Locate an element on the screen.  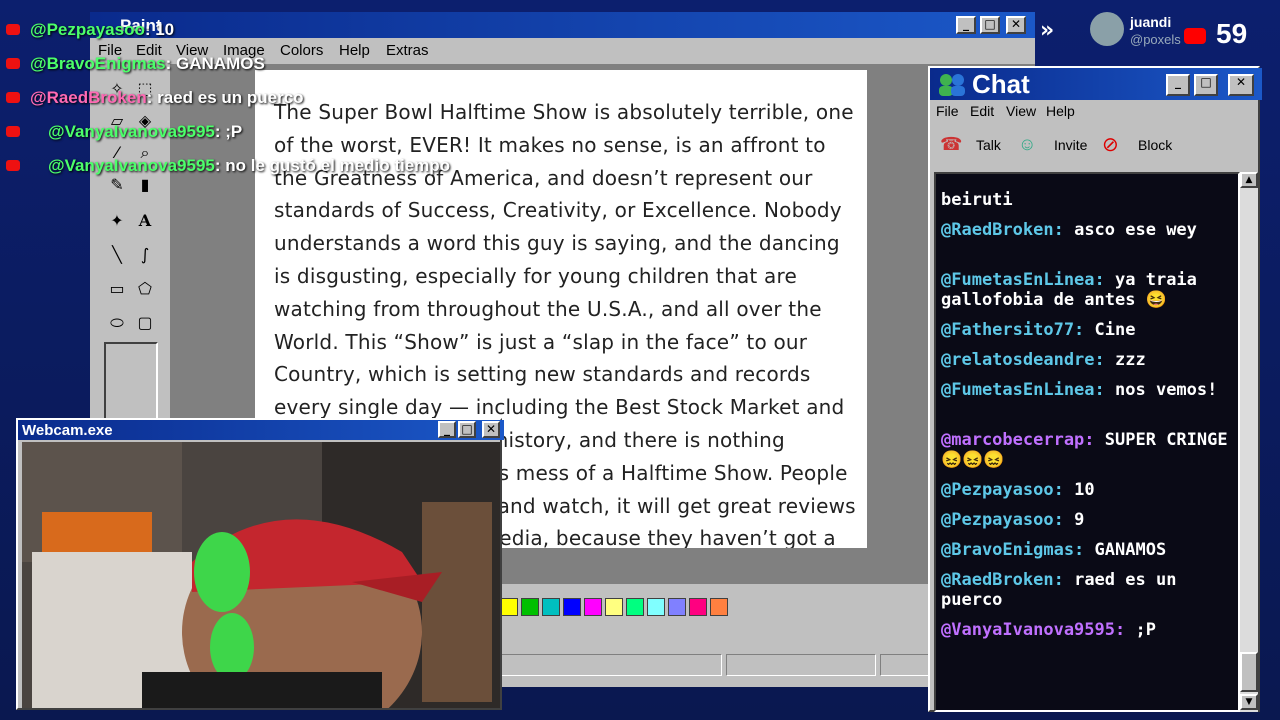
chat-message: @FumetasEnLinea: nos vemos! is located at coordinates (1079, 390).